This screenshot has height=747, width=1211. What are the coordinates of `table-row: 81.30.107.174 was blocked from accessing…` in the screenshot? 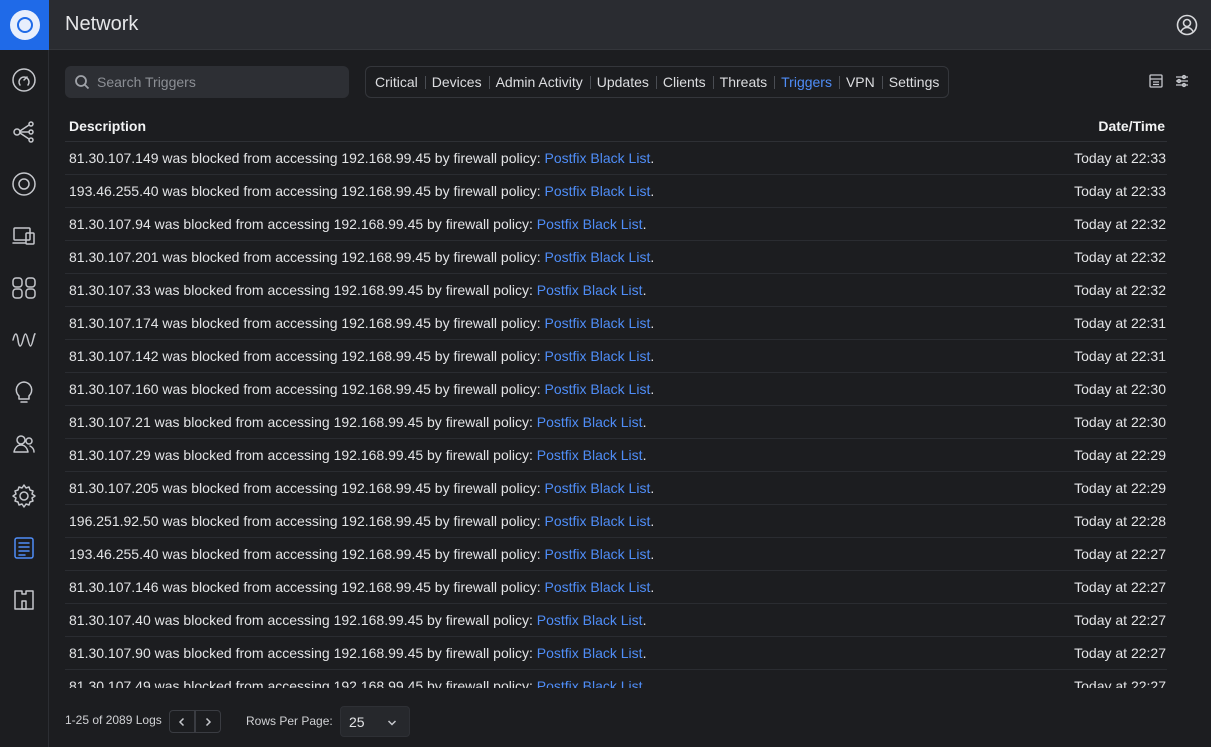 It's located at (616, 323).